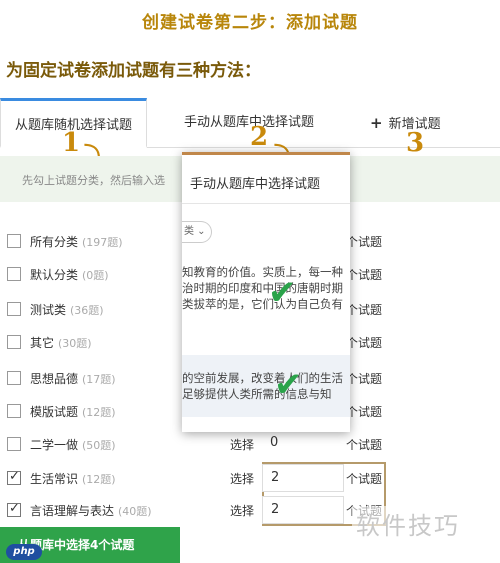 The height and width of the screenshot is (563, 500). I want to click on hint-text: 先勾上试题分类，然后输入选, so click(93, 180).